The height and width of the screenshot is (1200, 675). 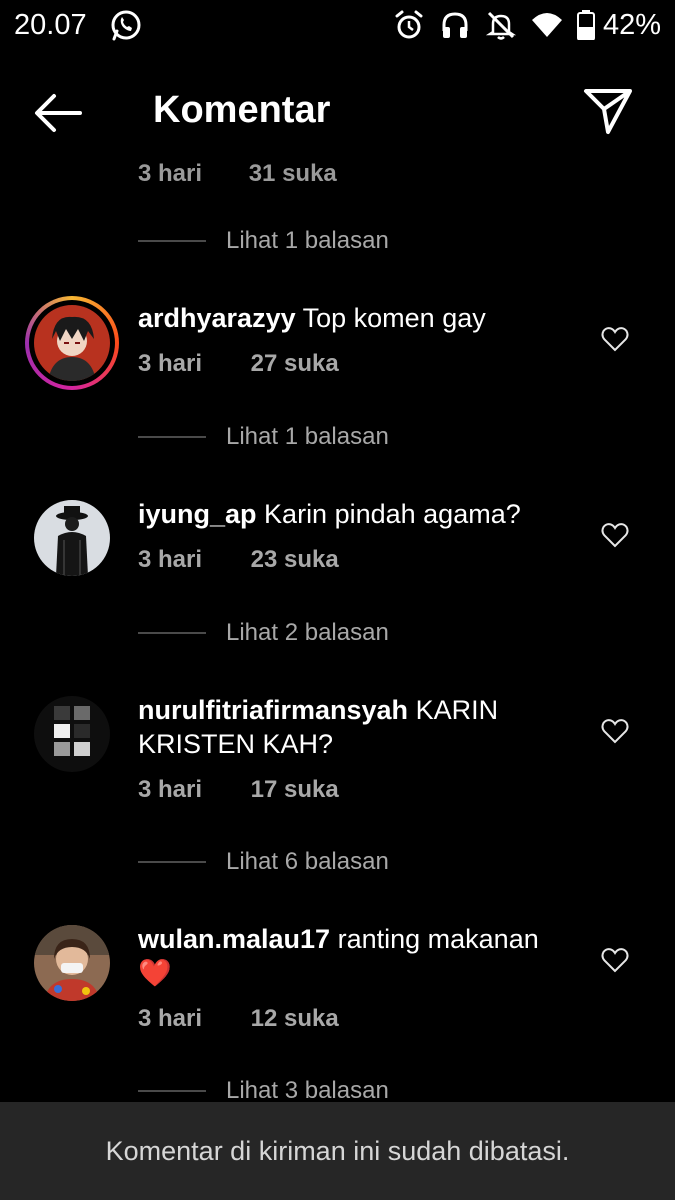 I want to click on comments-restricted-banner: Komentar di kiriman ini sudah dibatasi., so click(x=337, y=1151).